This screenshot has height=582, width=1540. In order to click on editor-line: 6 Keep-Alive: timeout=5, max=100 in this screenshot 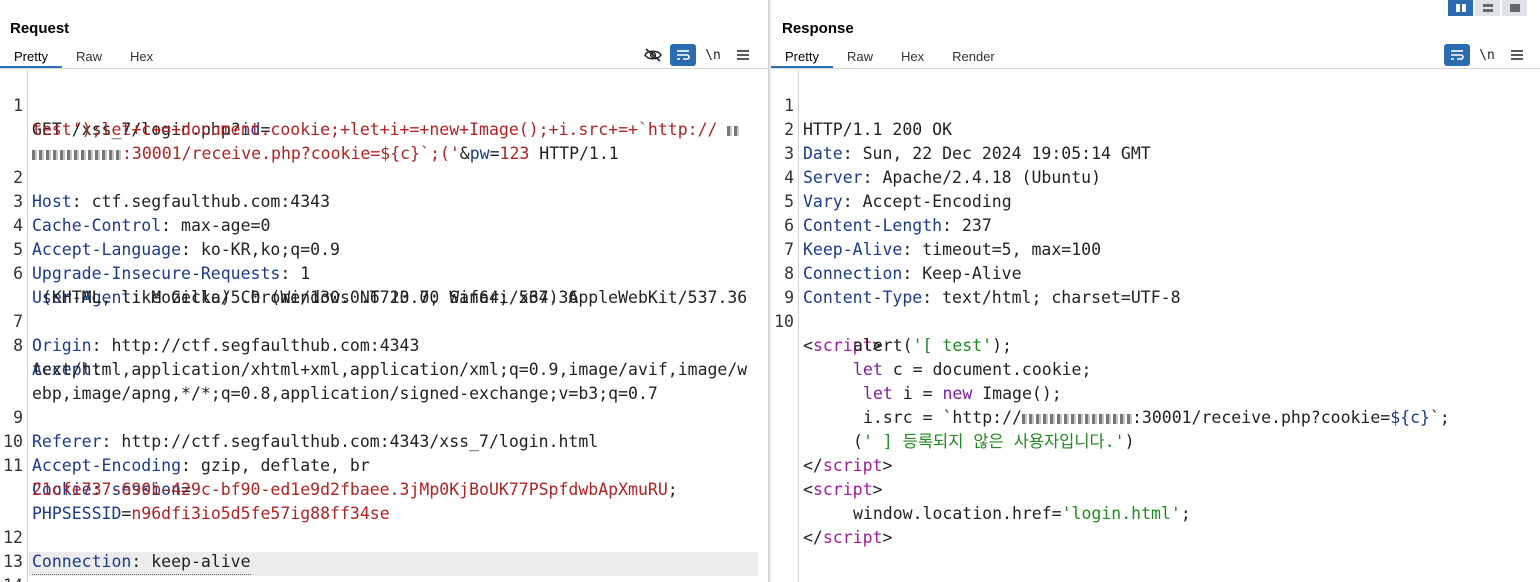, I will do `click(1155, 224)`.